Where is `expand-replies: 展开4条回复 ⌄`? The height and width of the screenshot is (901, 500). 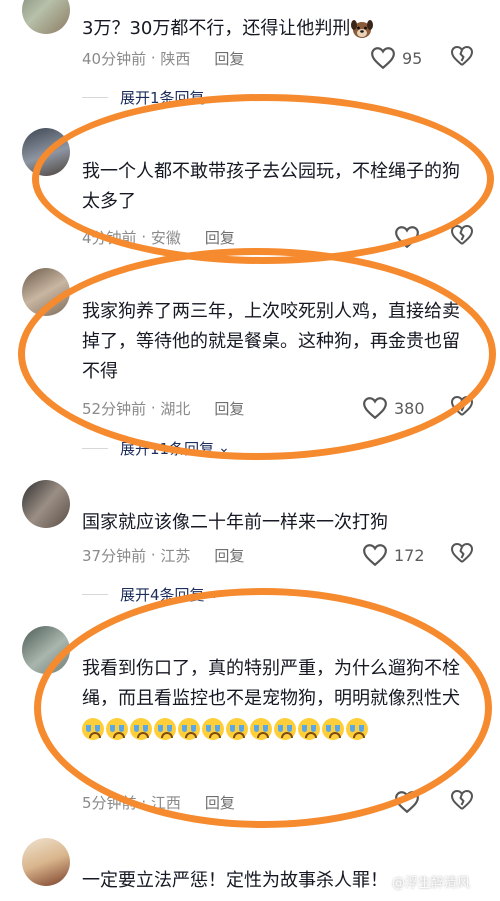
expand-replies: 展开4条回复 ⌄ is located at coordinates (151, 594).